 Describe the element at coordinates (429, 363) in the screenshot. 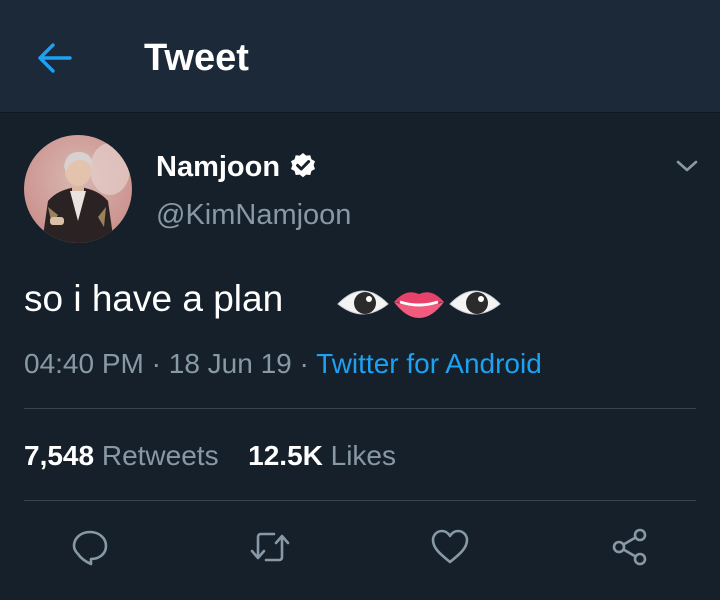

I see `tweet-source-link: Twitter for Android` at that location.